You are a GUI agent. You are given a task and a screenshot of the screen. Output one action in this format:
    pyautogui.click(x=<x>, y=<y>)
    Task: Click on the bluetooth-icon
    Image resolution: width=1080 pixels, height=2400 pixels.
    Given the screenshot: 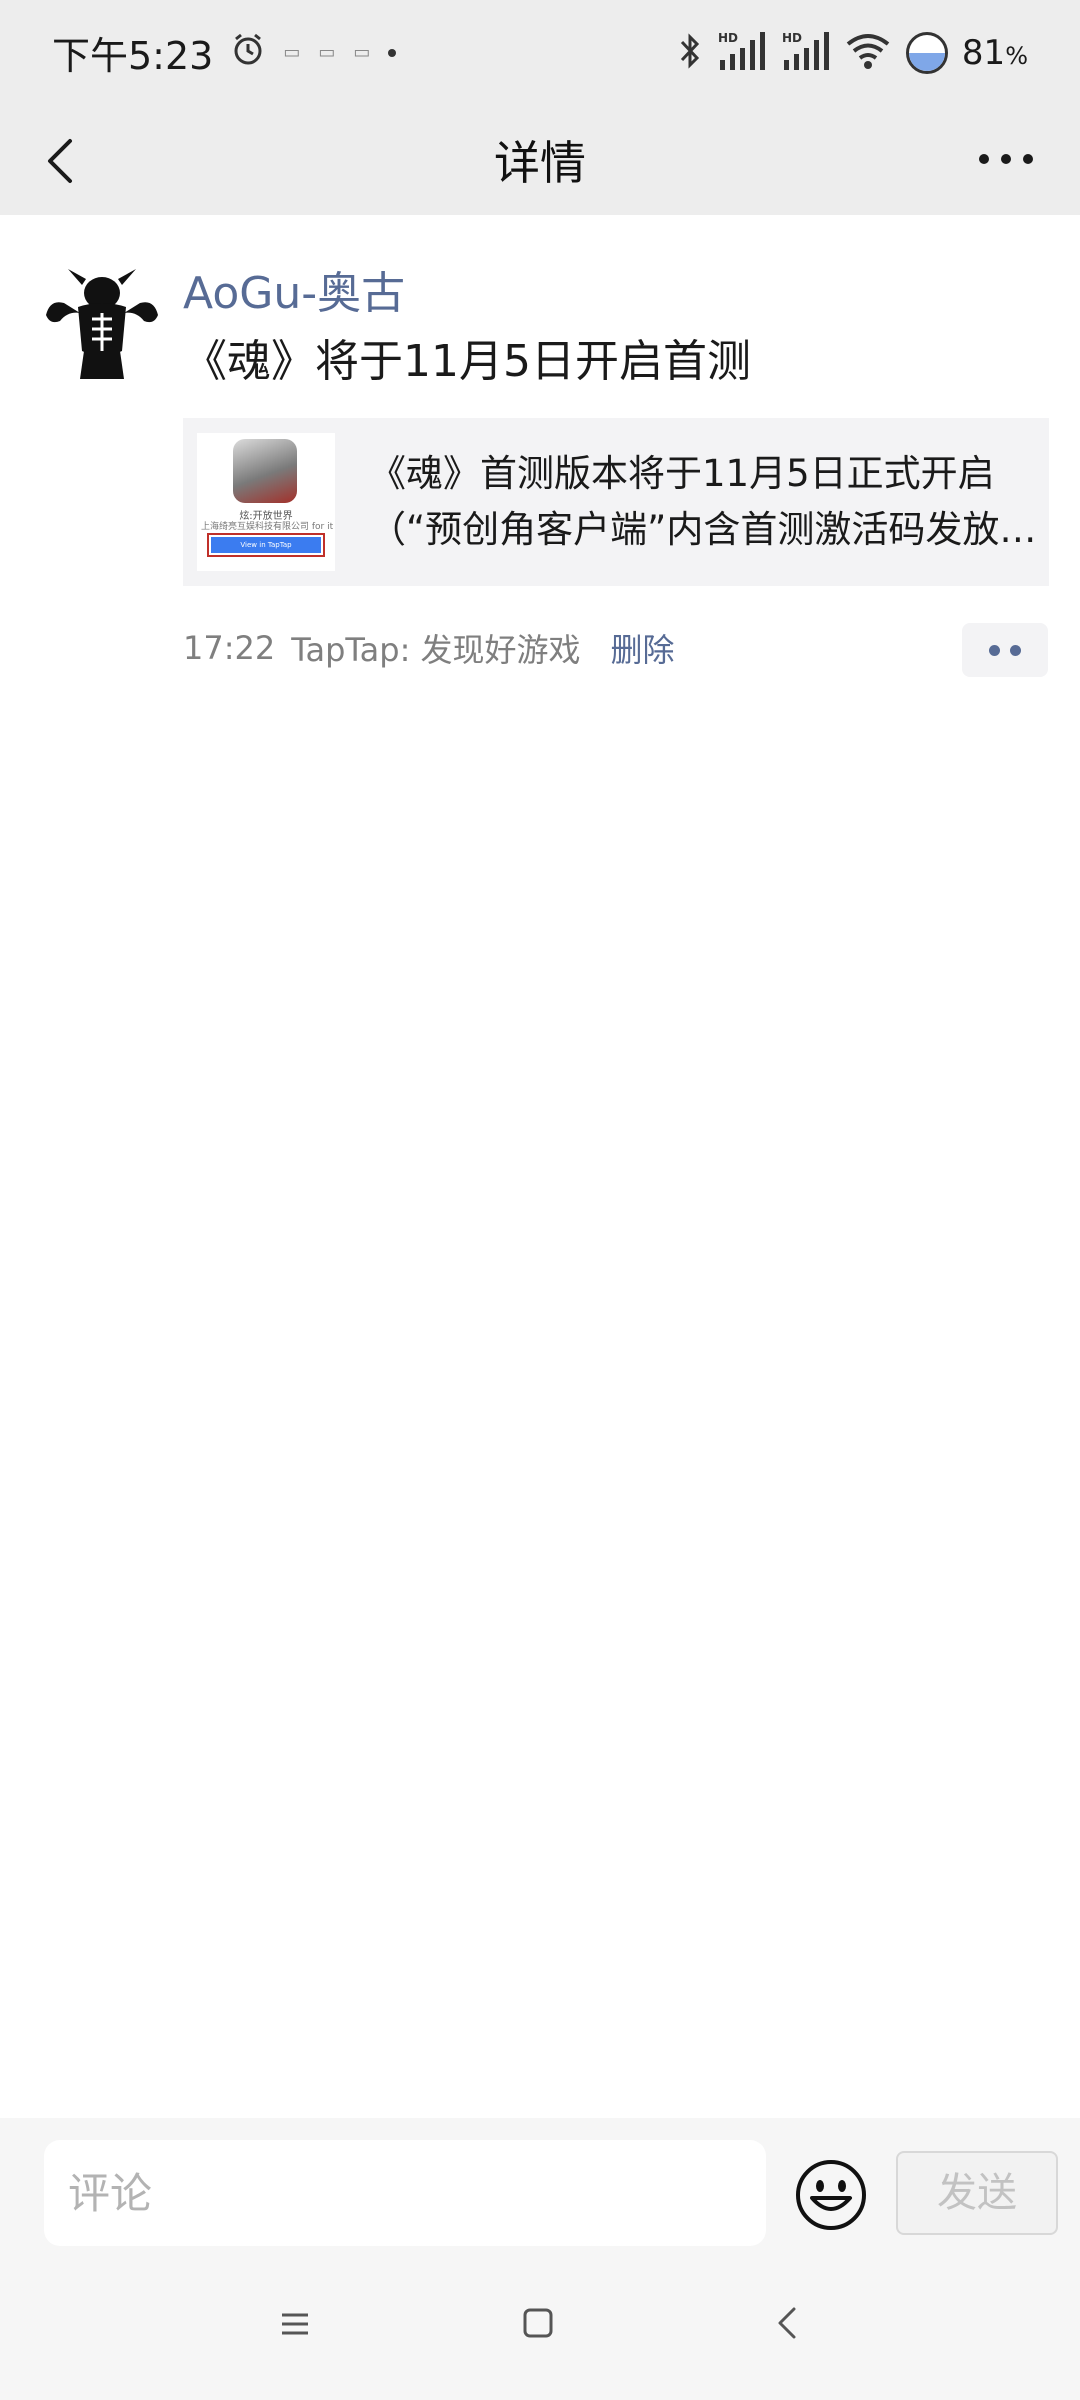 What is the action you would take?
    pyautogui.click(x=690, y=53)
    